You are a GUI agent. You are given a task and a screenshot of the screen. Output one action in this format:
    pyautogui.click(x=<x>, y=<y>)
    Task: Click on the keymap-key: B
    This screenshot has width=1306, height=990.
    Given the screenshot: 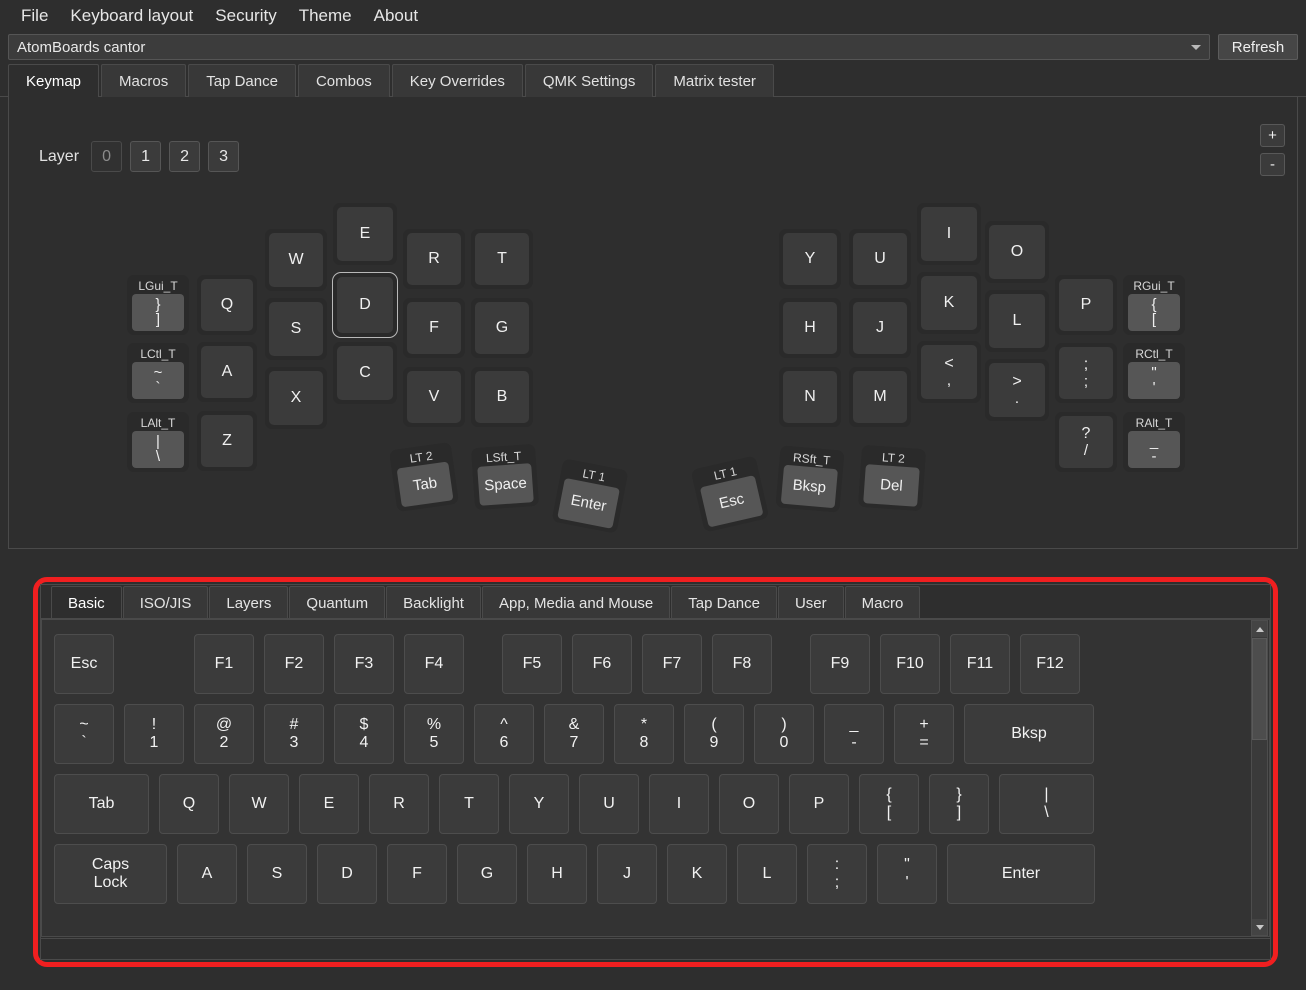 What is the action you would take?
    pyautogui.click(x=502, y=397)
    